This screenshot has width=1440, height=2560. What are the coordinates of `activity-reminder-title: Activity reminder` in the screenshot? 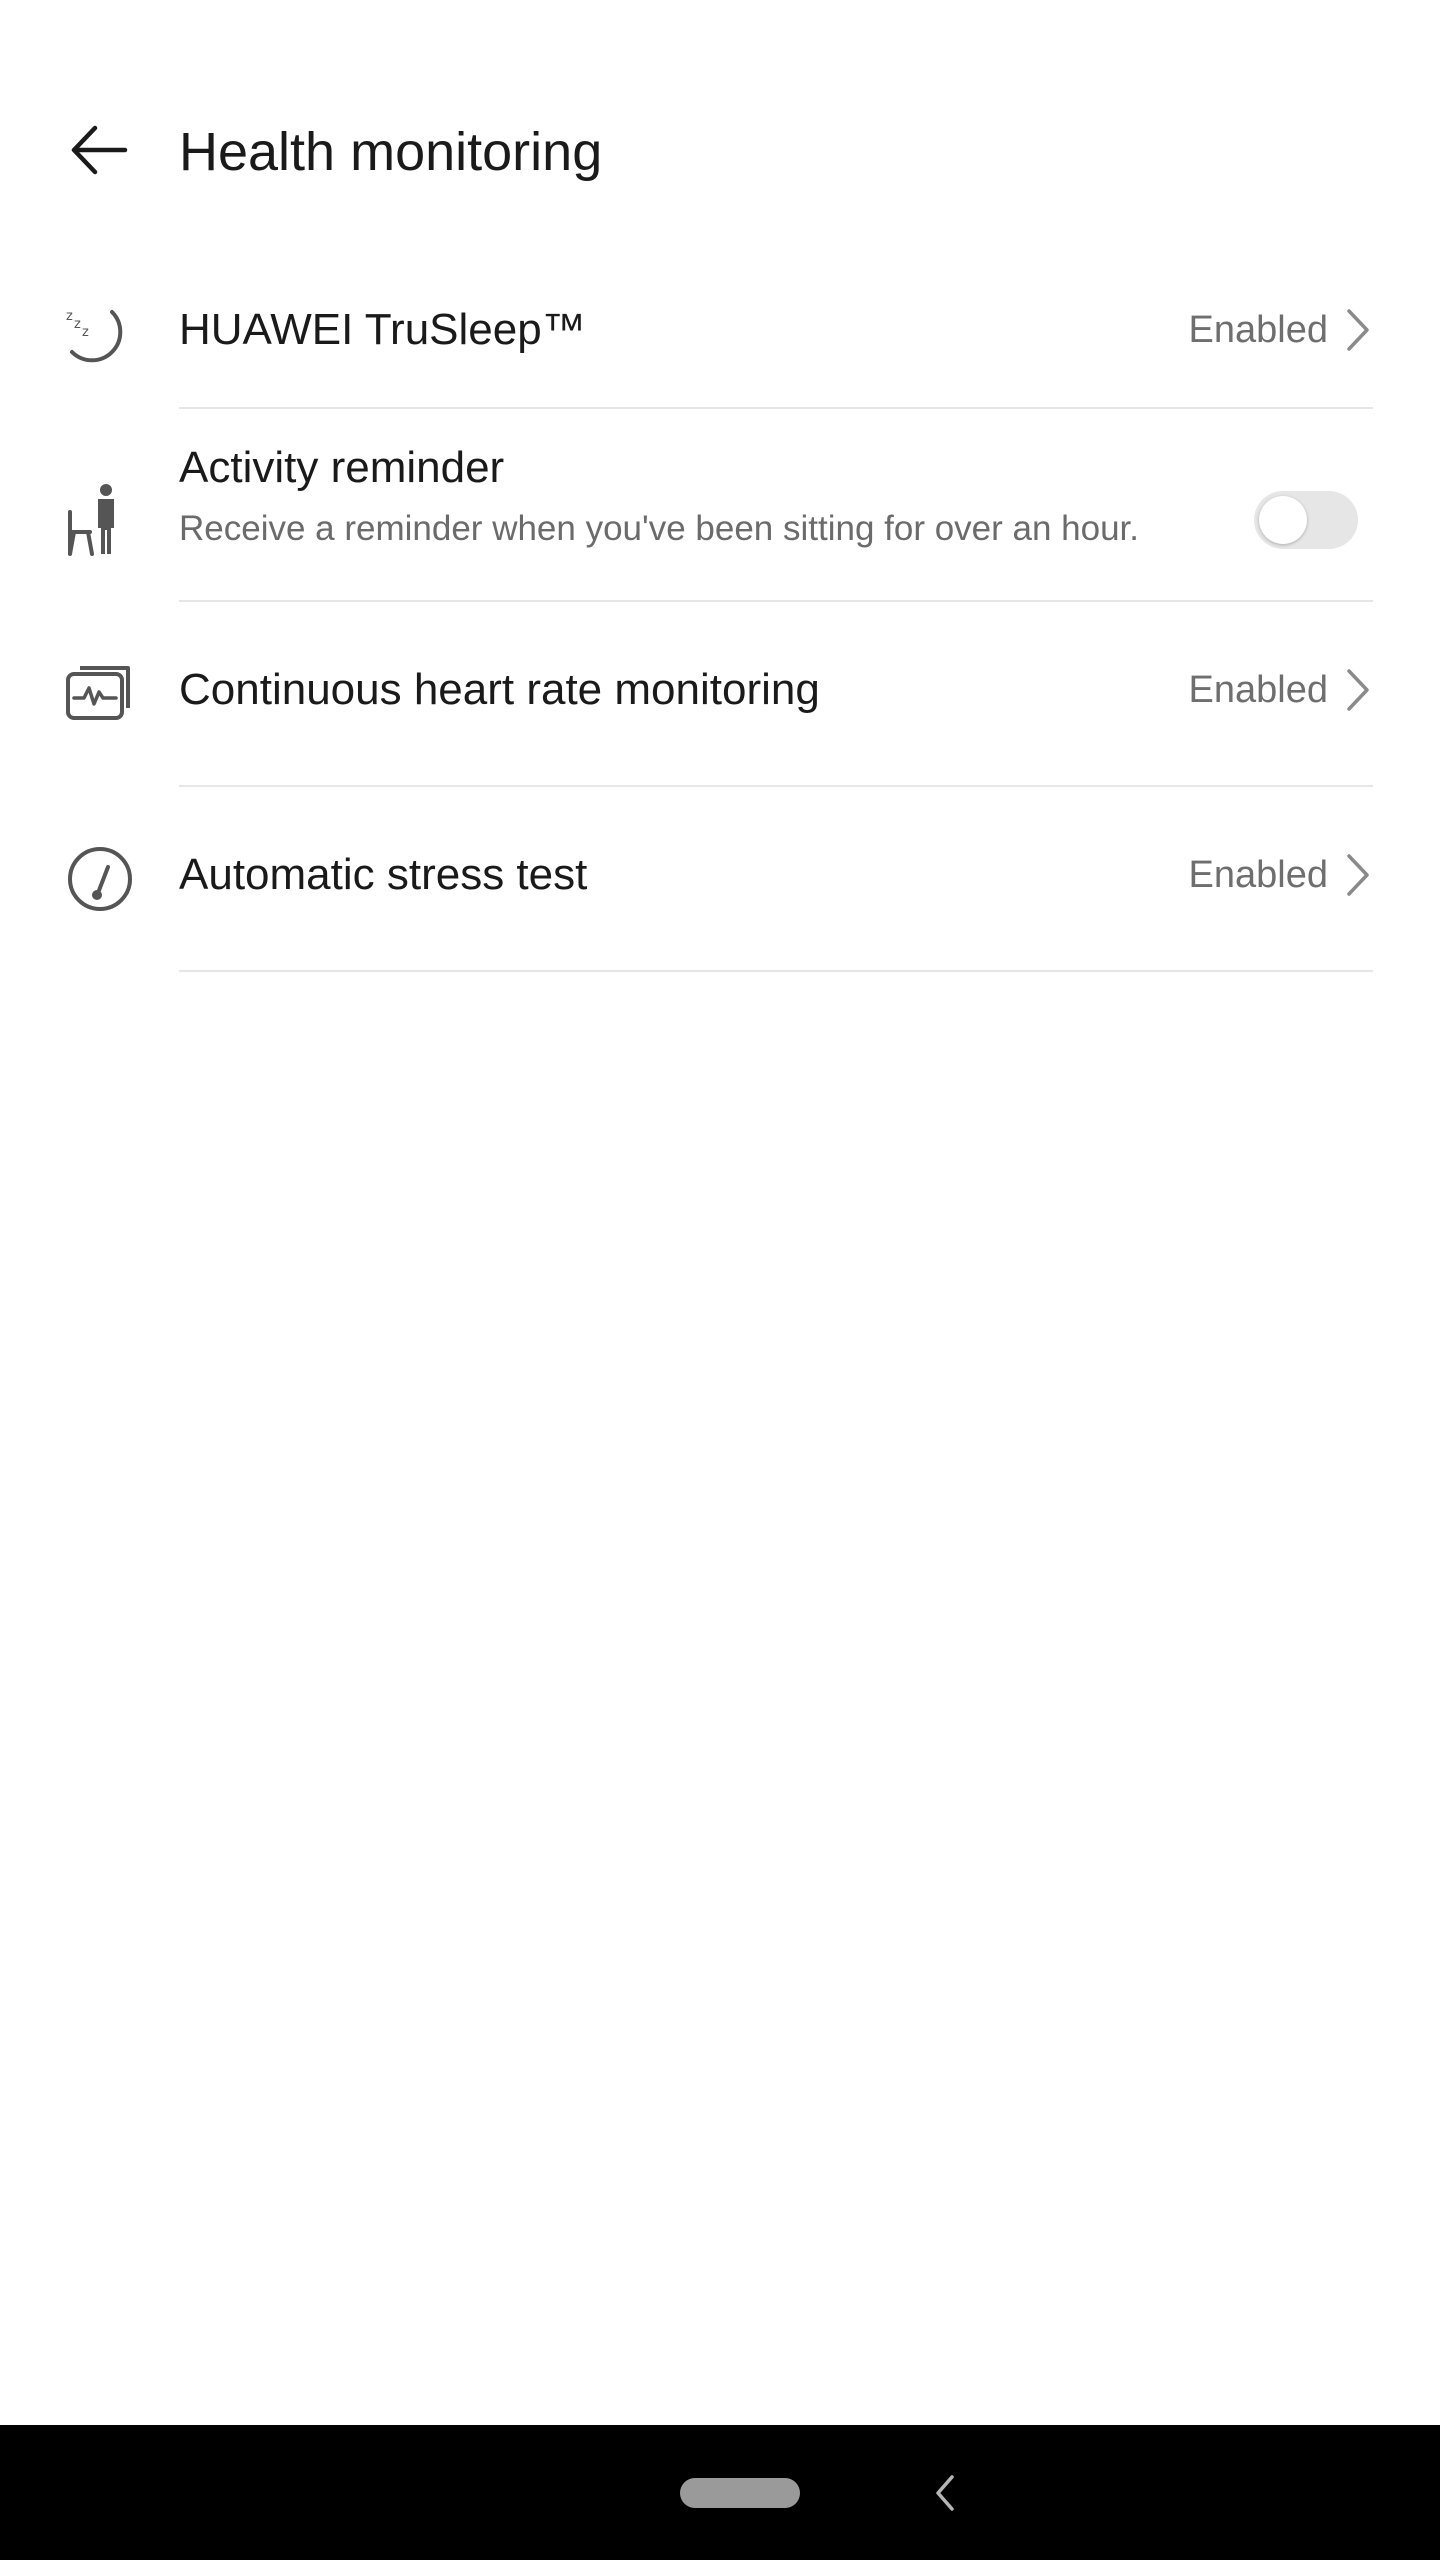 It's located at (342, 467).